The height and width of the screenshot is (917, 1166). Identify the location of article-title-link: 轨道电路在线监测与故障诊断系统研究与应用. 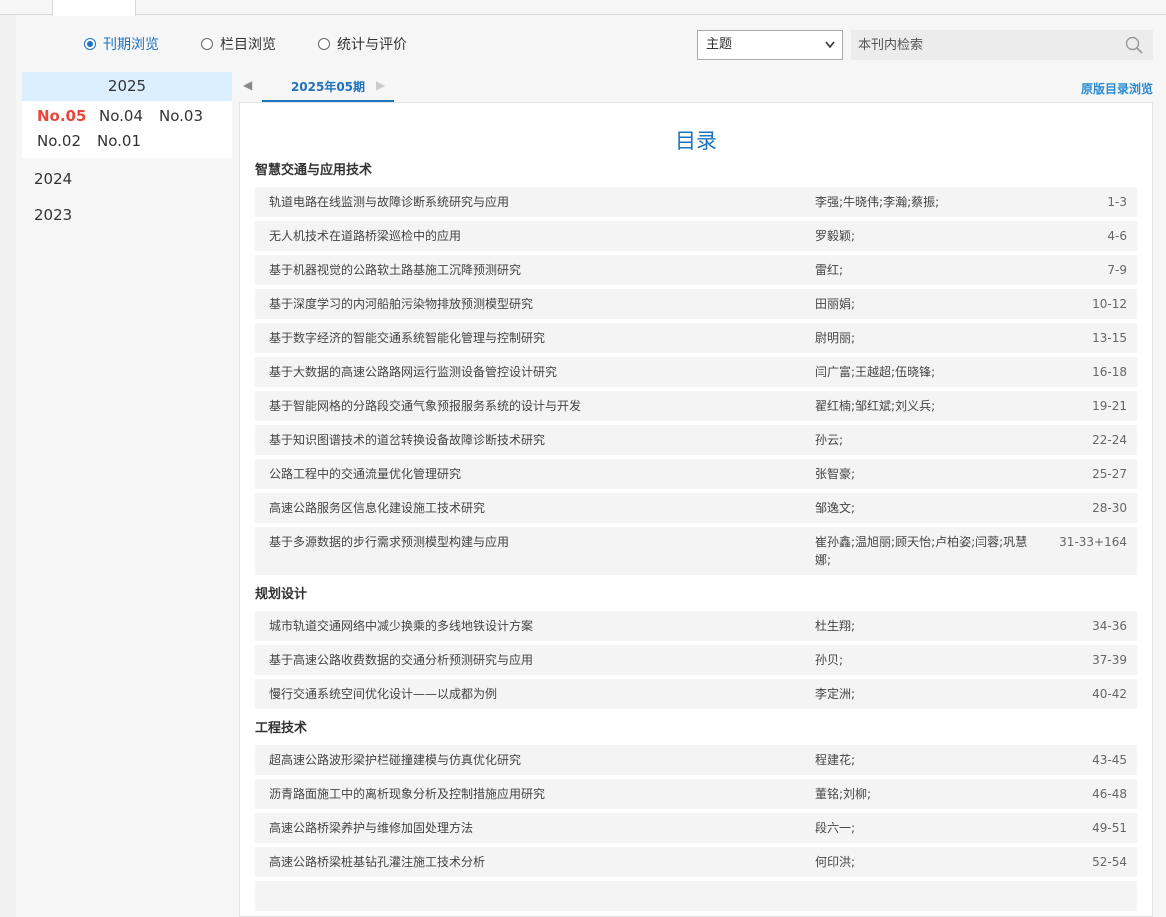
(542, 202).